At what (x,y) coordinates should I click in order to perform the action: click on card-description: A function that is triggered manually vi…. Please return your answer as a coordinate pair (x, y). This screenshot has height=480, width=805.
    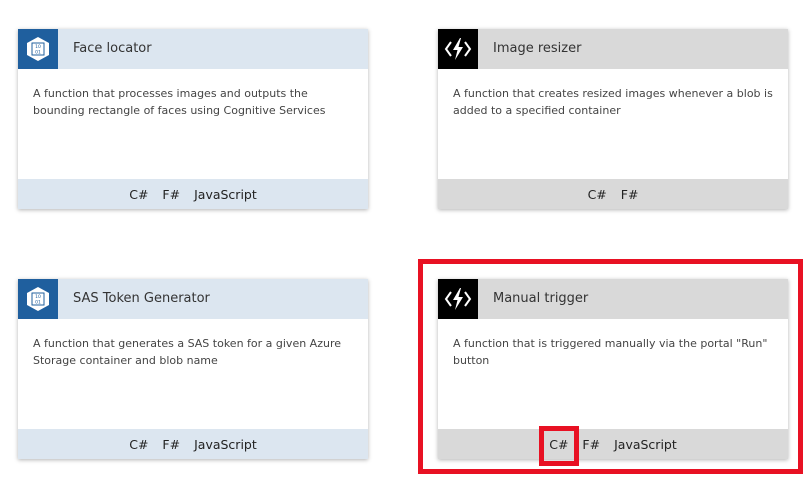
    Looking at the image, I should click on (610, 352).